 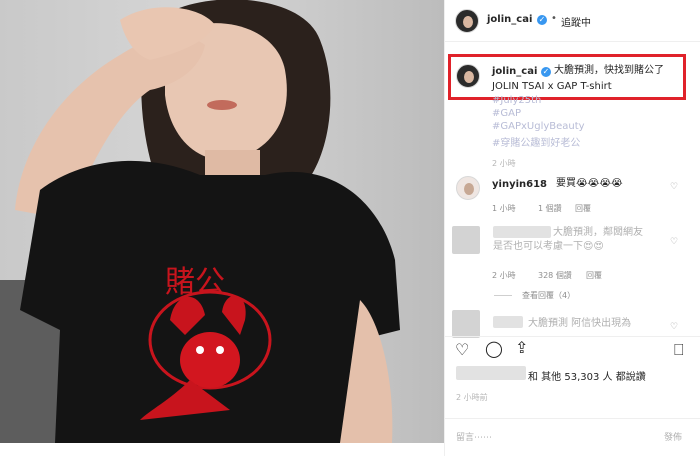 What do you see at coordinates (506, 113) in the screenshot?
I see `hashtag: #GAP` at bounding box center [506, 113].